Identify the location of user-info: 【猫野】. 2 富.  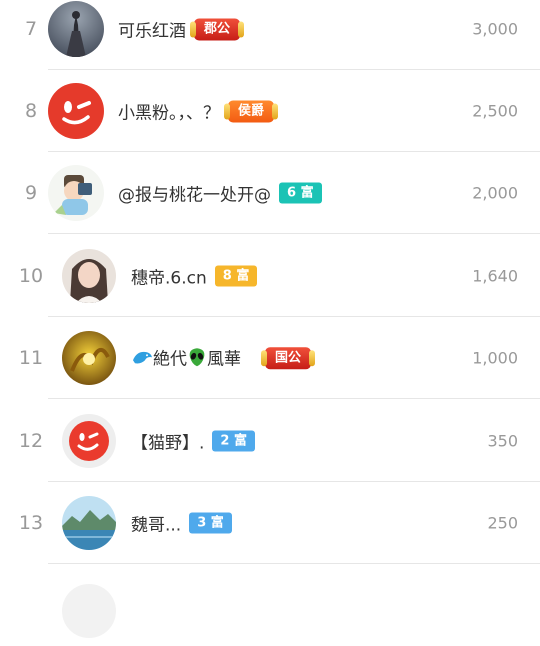
(193, 441).